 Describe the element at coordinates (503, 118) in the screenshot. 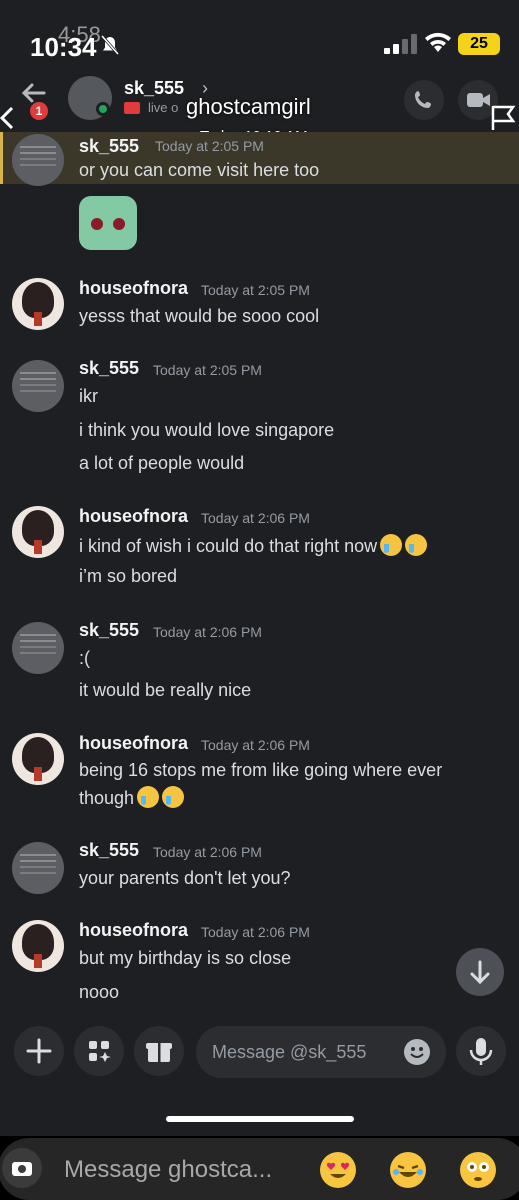

I see `flag-icon` at that location.